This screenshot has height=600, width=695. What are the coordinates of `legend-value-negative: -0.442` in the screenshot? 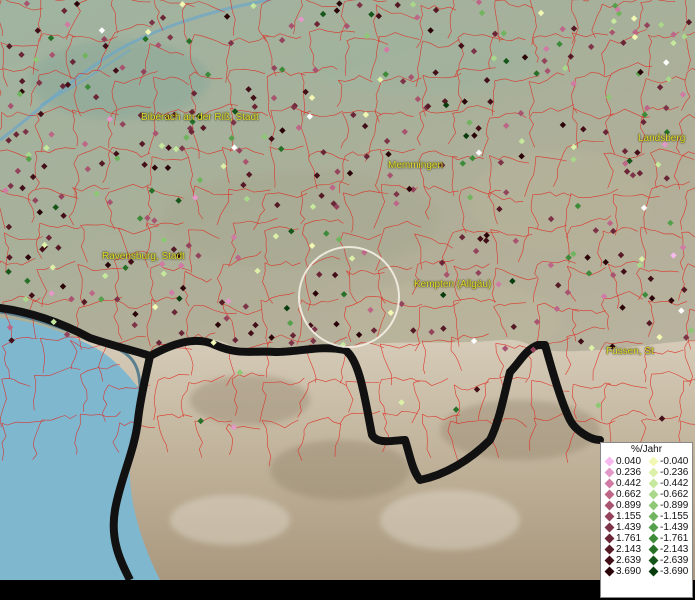 It's located at (674, 483).